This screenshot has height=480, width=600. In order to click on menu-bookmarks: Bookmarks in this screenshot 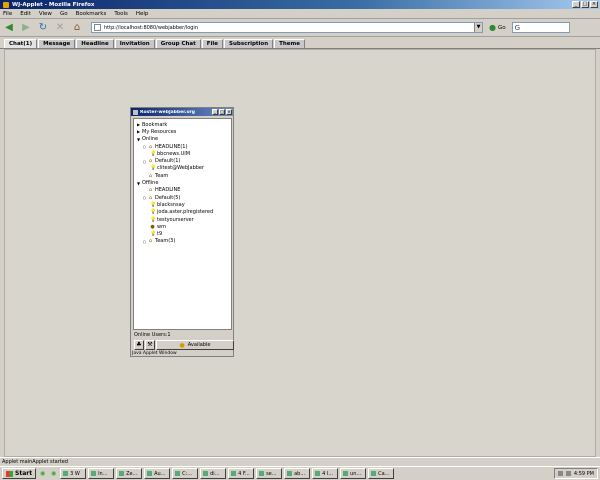, I will do `click(91, 14)`.